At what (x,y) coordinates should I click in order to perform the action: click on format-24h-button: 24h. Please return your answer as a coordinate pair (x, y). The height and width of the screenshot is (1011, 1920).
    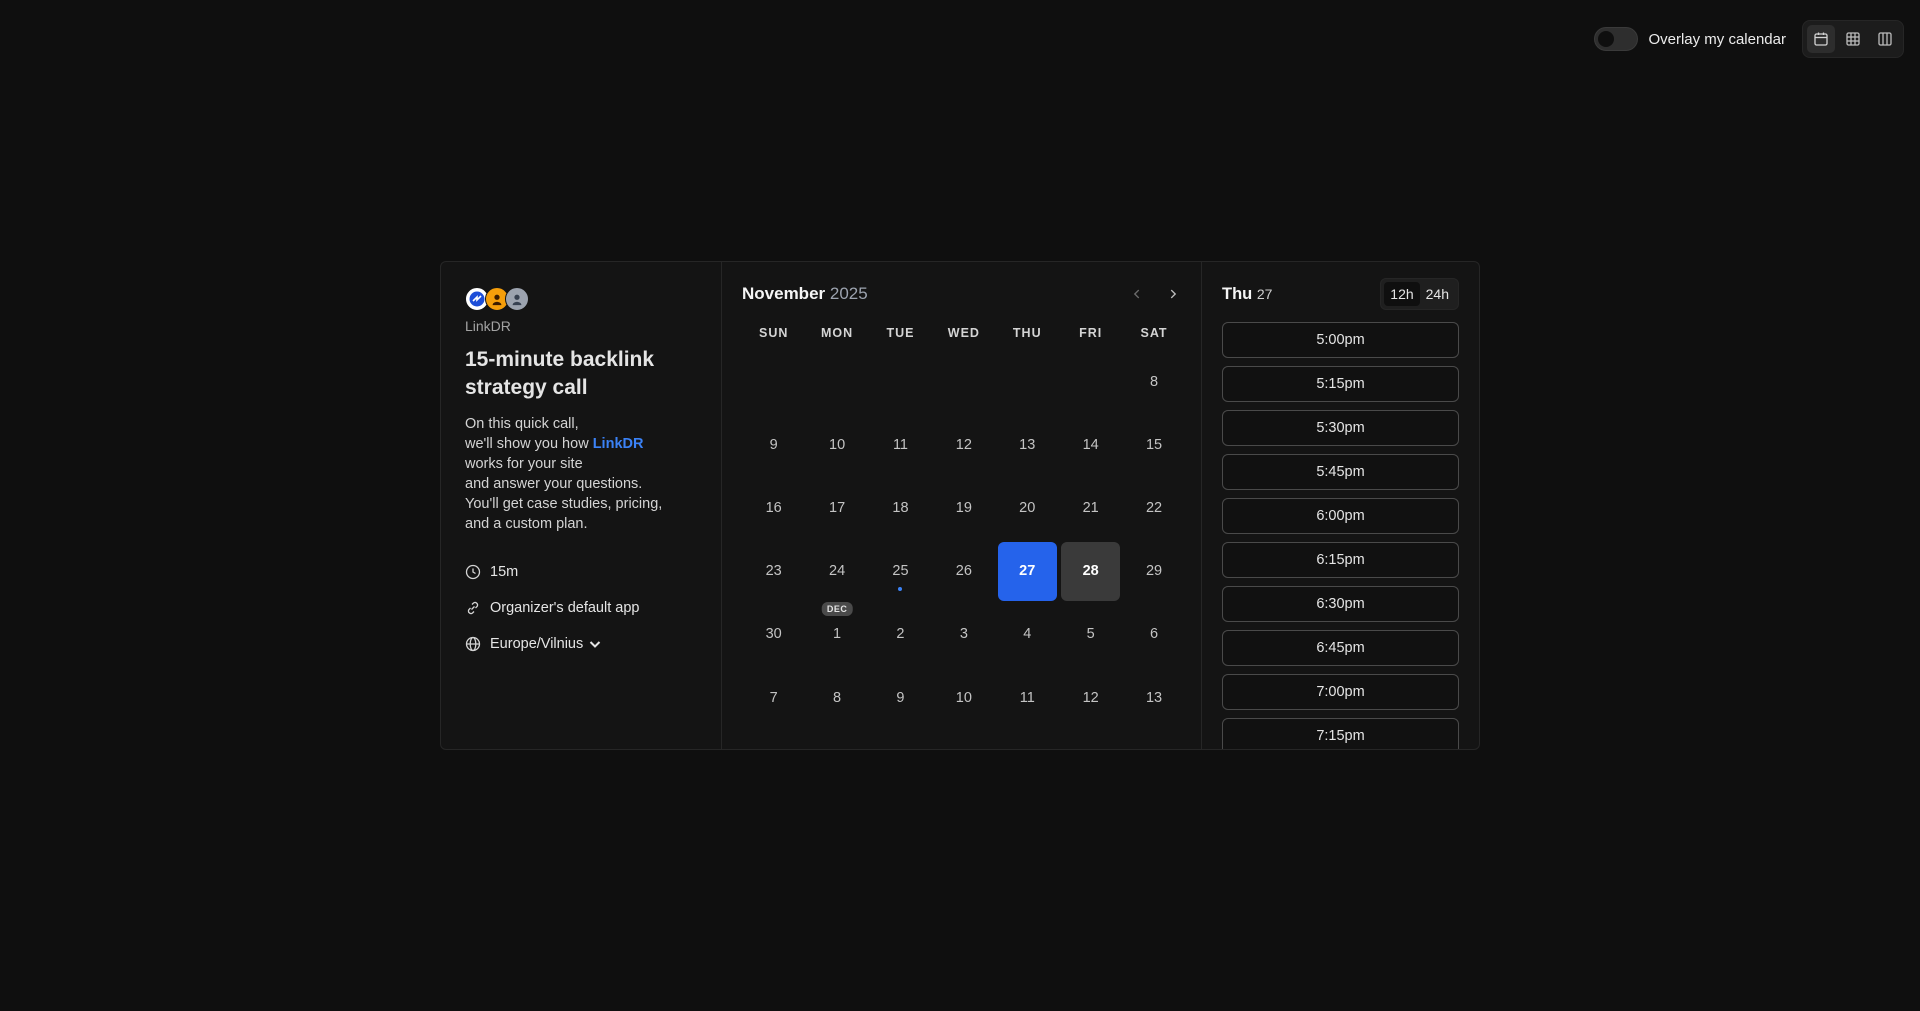
    Looking at the image, I should click on (1437, 294).